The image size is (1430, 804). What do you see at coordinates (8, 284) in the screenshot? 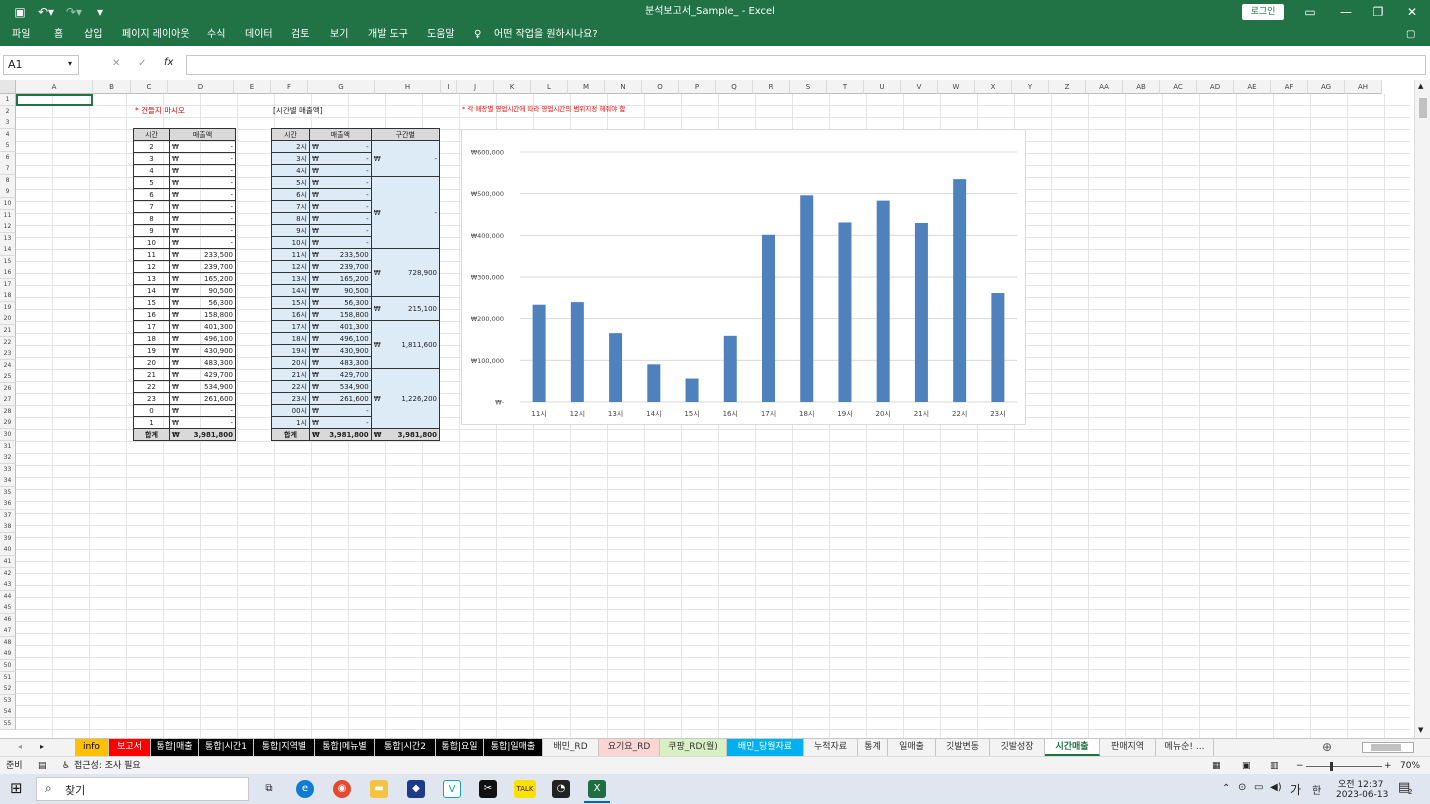
I see `row-header: 17` at bounding box center [8, 284].